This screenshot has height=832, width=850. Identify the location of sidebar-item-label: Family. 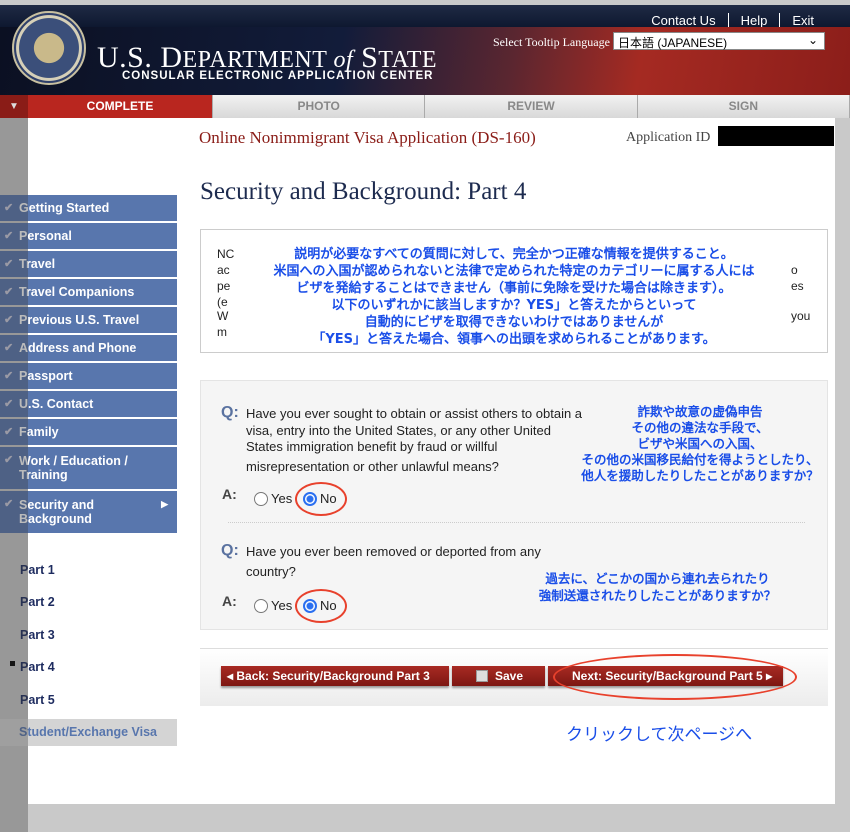
(39, 432).